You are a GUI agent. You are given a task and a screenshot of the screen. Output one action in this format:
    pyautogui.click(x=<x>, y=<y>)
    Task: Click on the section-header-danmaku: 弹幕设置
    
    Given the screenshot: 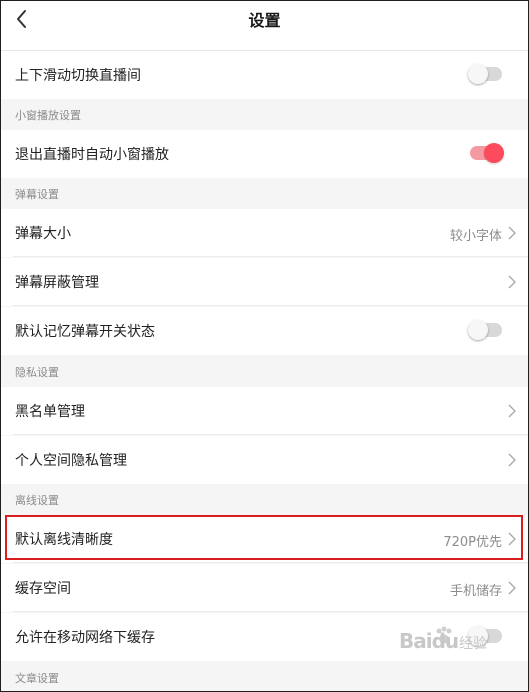 What is the action you would take?
    pyautogui.click(x=264, y=193)
    